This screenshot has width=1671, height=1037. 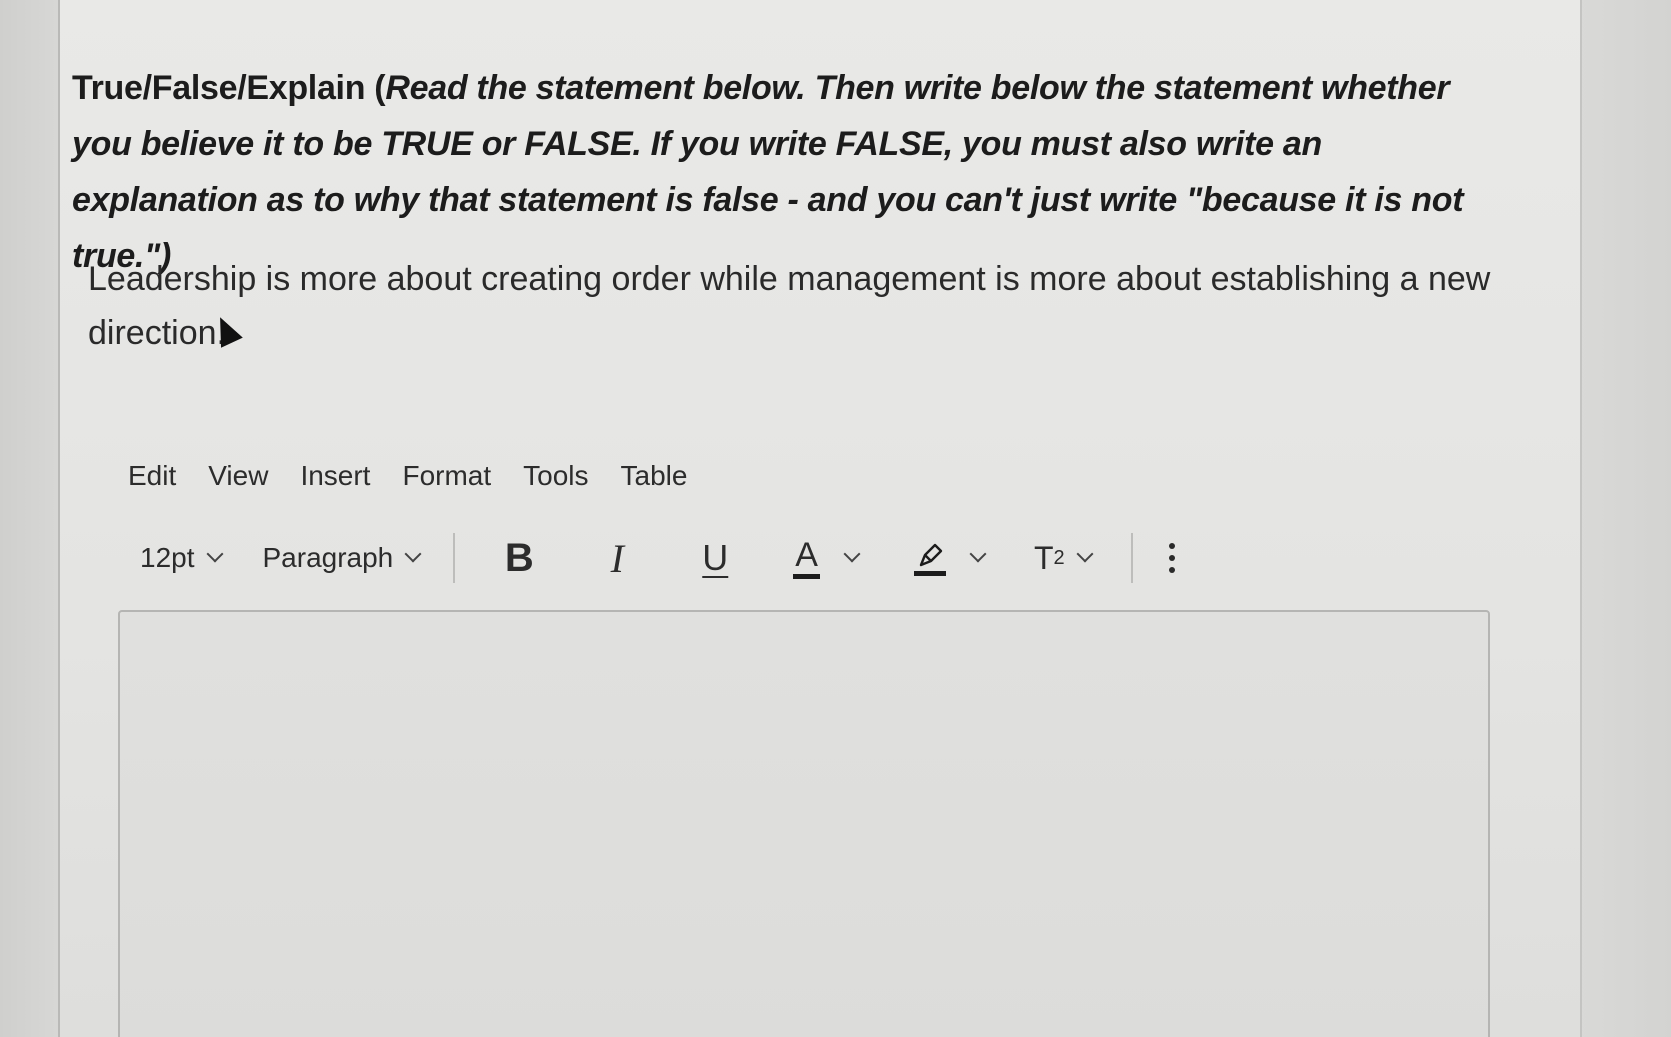 I want to click on text-color-icon: A, so click(x=806, y=558).